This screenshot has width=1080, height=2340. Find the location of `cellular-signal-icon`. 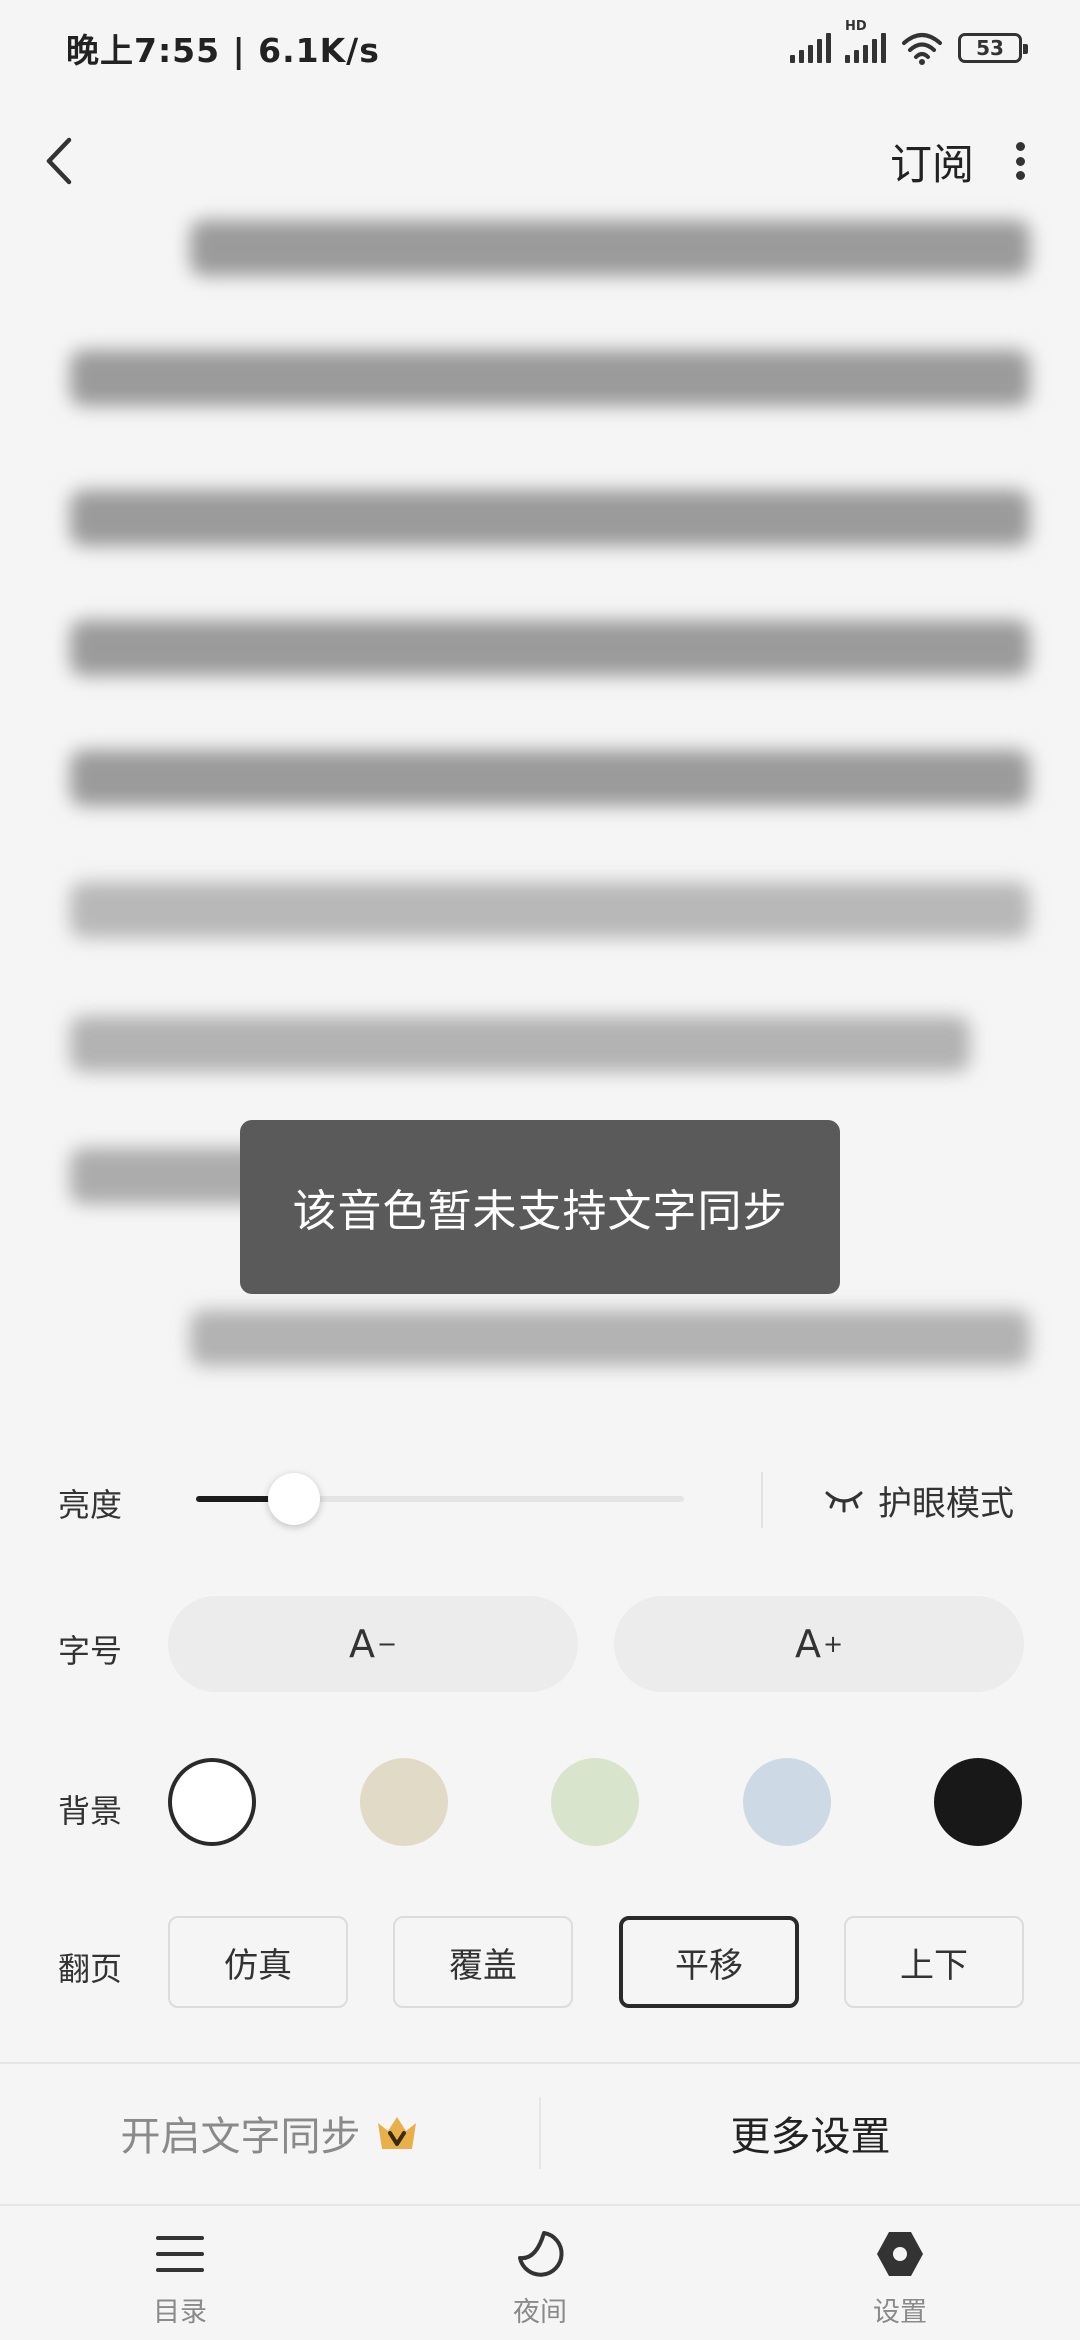

cellular-signal-icon is located at coordinates (810, 48).